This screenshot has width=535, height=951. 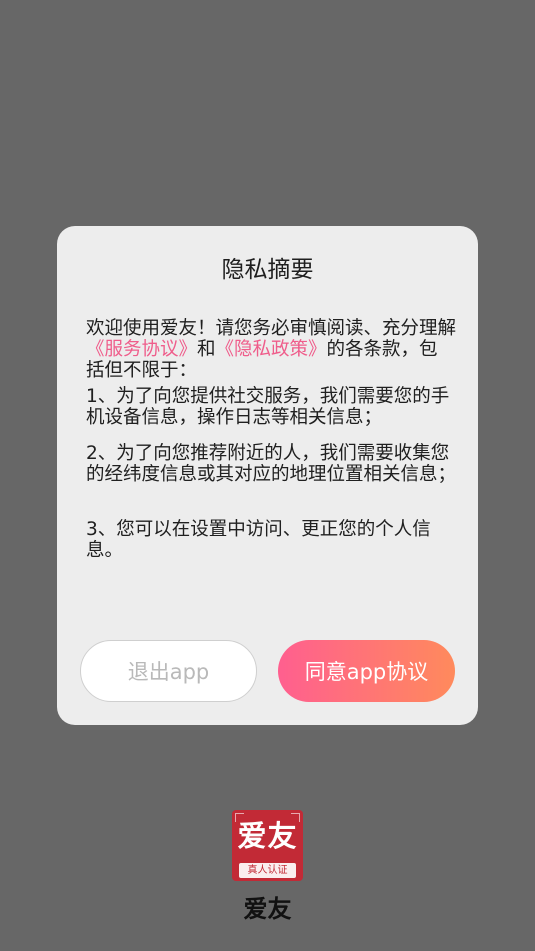 What do you see at coordinates (268, 407) in the screenshot?
I see `clause-social-service: 1、为了向您提供社交服务，我们需要您的手机设备信息，操作日志等相关信息；` at bounding box center [268, 407].